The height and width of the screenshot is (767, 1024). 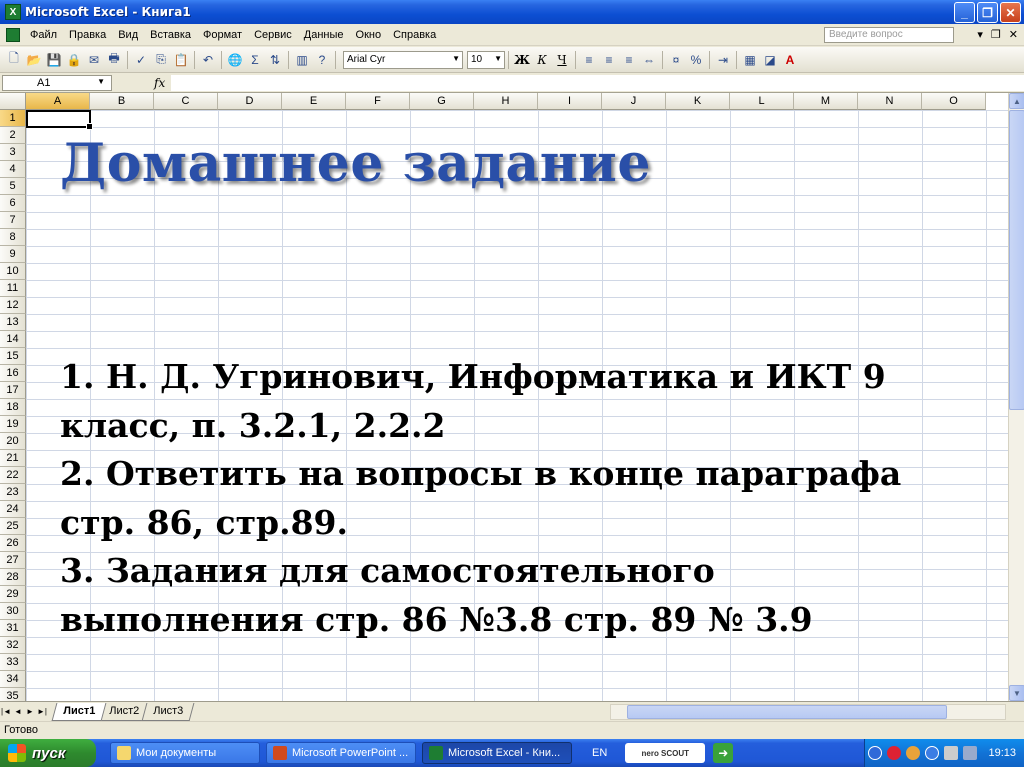 I want to click on doc-restore-button: ❐, so click(x=996, y=34).